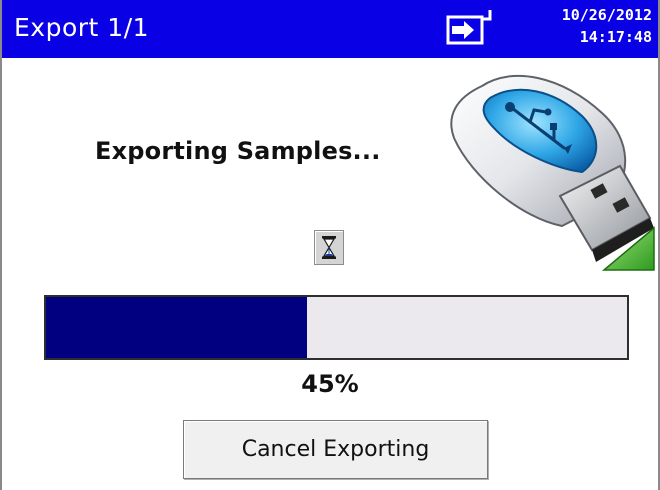 This screenshot has height=490, width=660. Describe the element at coordinates (336, 327) in the screenshot. I see `export-progress-bar` at that location.